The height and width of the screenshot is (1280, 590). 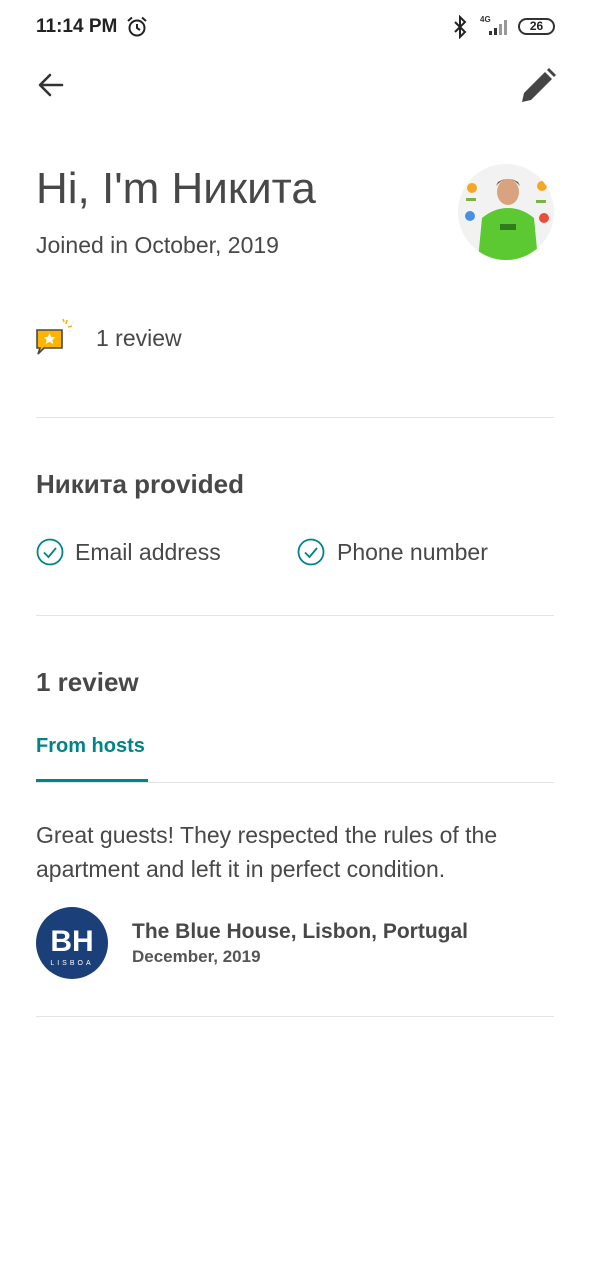 What do you see at coordinates (148, 552) in the screenshot?
I see `verification-email: Email address` at bounding box center [148, 552].